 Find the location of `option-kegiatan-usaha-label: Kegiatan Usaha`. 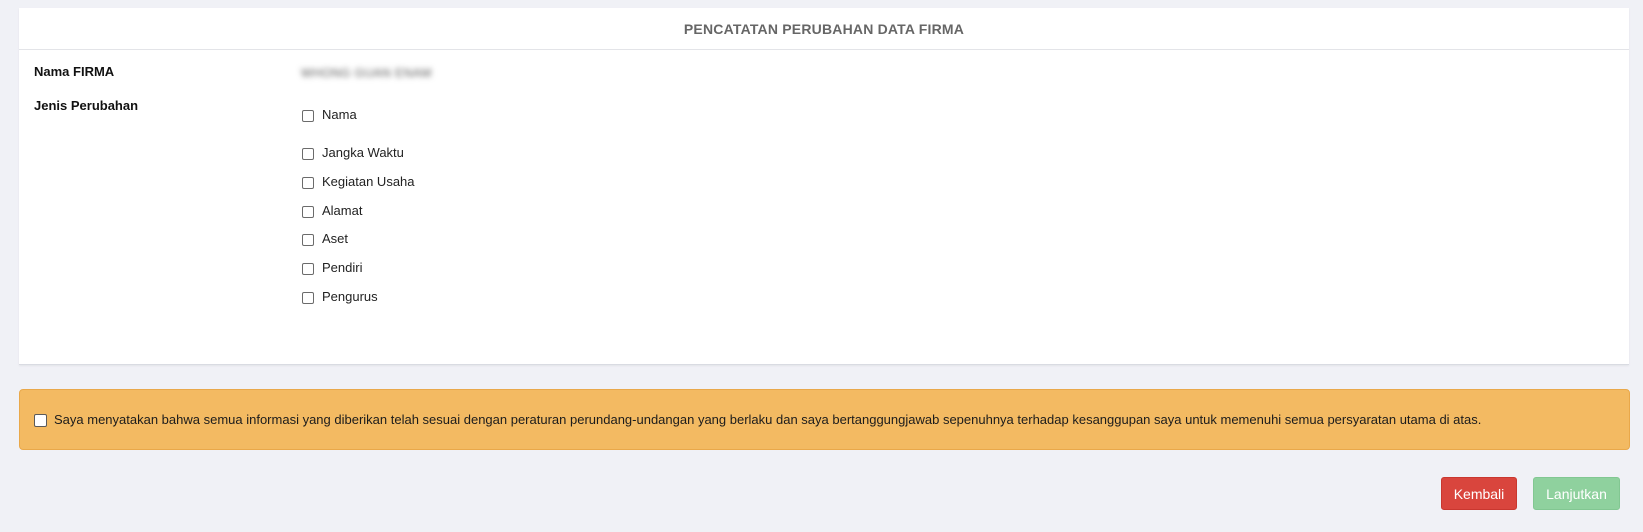

option-kegiatan-usaha-label: Kegiatan Usaha is located at coordinates (368, 181).